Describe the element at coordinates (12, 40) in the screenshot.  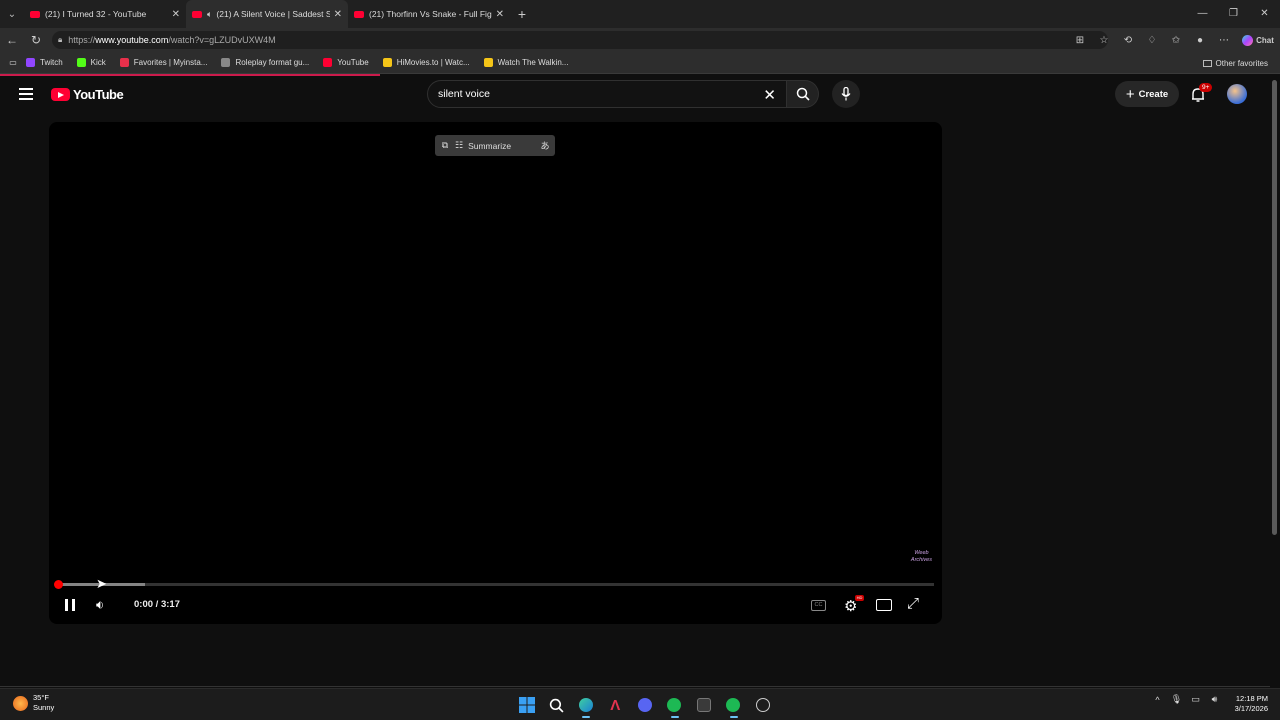
I see `back-icon: ←` at that location.